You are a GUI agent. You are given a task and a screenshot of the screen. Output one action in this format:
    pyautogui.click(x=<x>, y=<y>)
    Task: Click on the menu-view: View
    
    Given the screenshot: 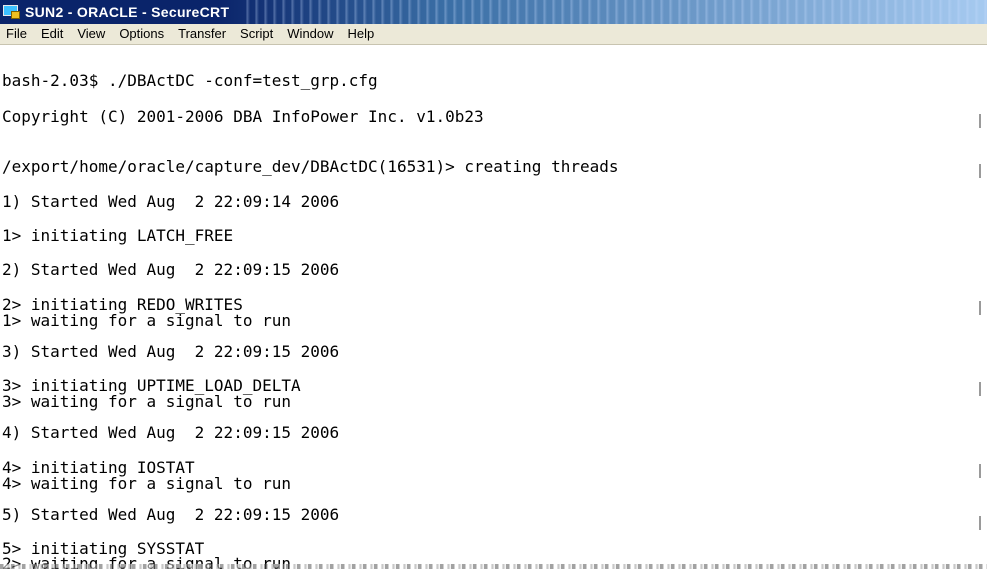 What is the action you would take?
    pyautogui.click(x=91, y=34)
    